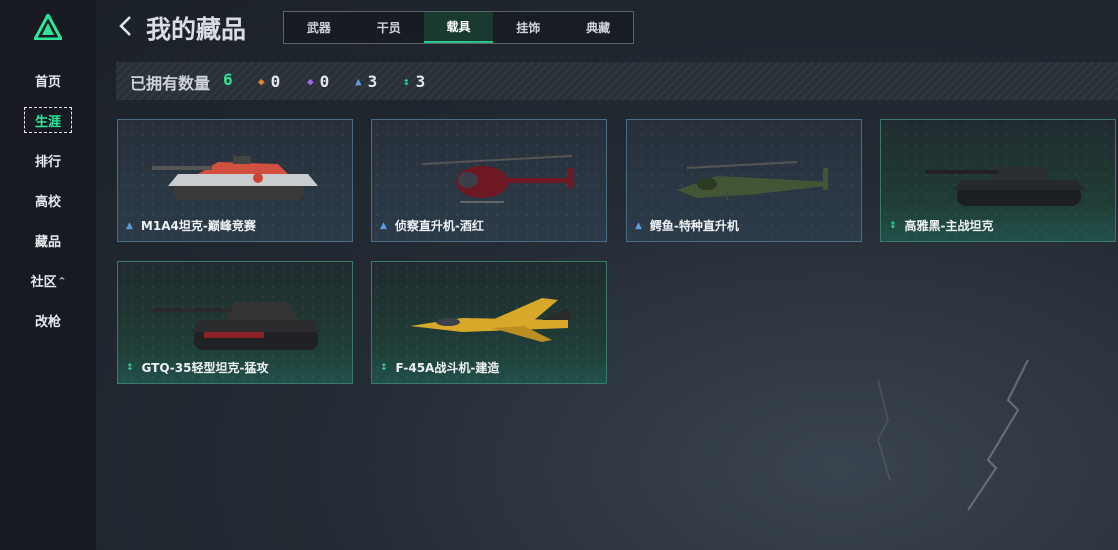 Image resolution: width=1118 pixels, height=550 pixels. Describe the element at coordinates (358, 81) in the screenshot. I see `blue-diamond-icon: ▲` at that location.